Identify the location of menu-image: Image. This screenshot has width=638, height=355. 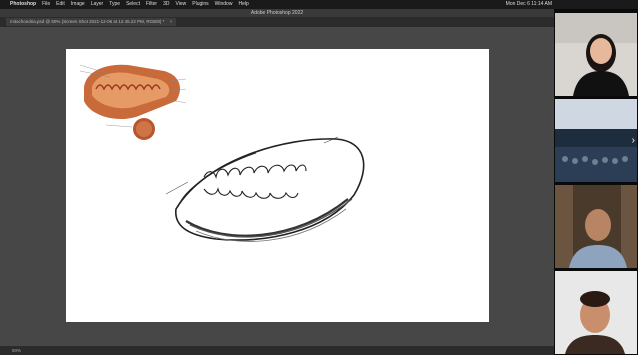
(78, 4).